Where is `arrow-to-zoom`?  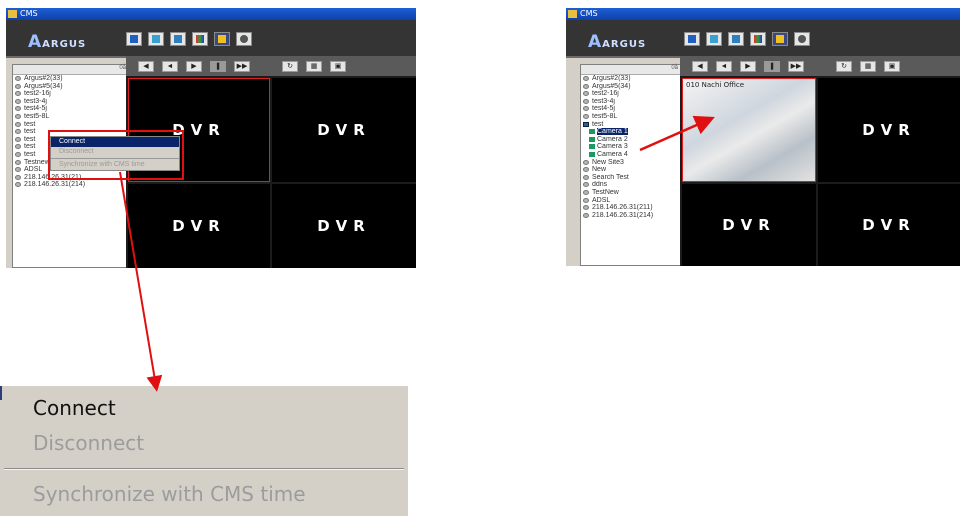 arrow-to-zoom is located at coordinates (141, 281).